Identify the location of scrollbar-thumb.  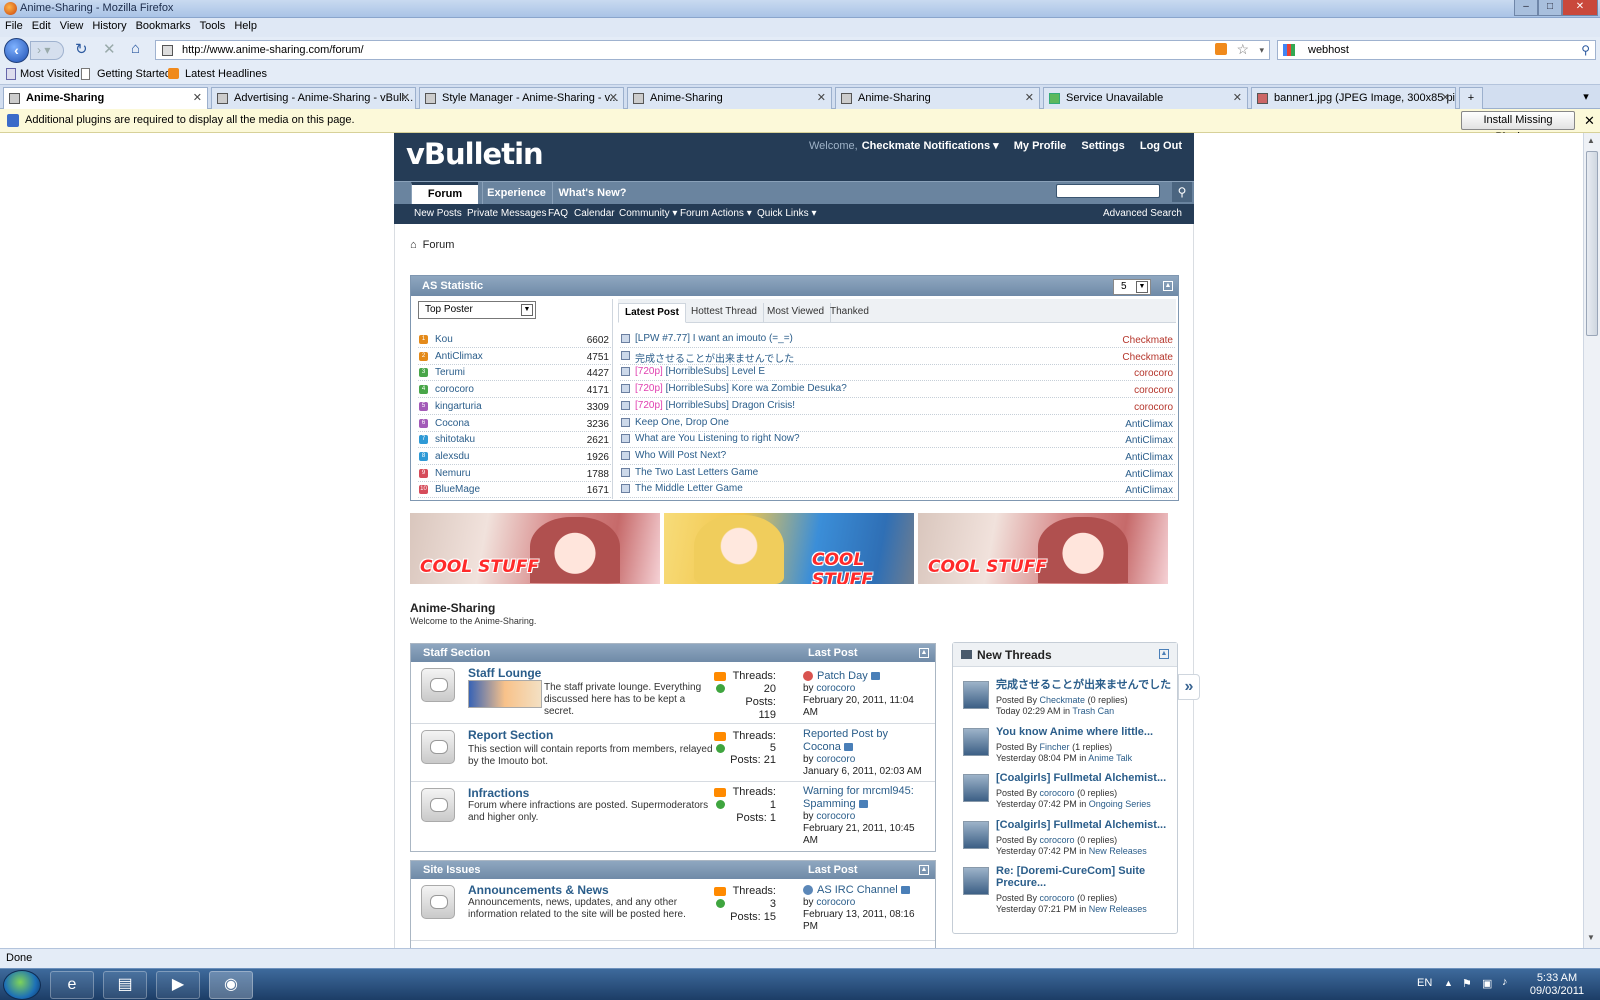
(1592, 243).